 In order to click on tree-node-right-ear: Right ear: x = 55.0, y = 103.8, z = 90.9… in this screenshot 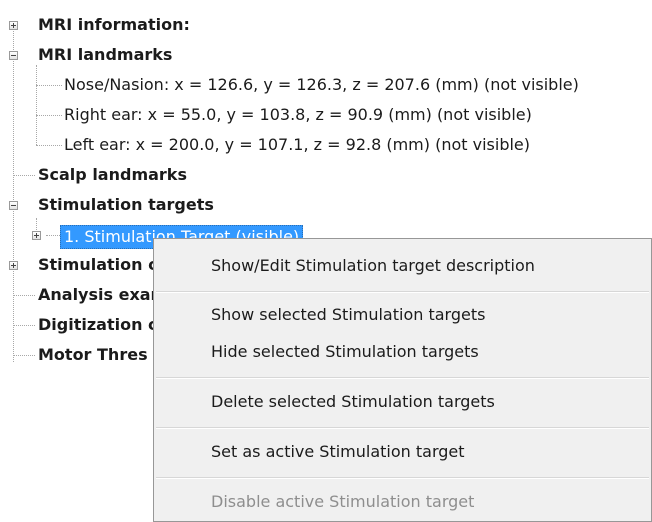, I will do `click(298, 115)`.